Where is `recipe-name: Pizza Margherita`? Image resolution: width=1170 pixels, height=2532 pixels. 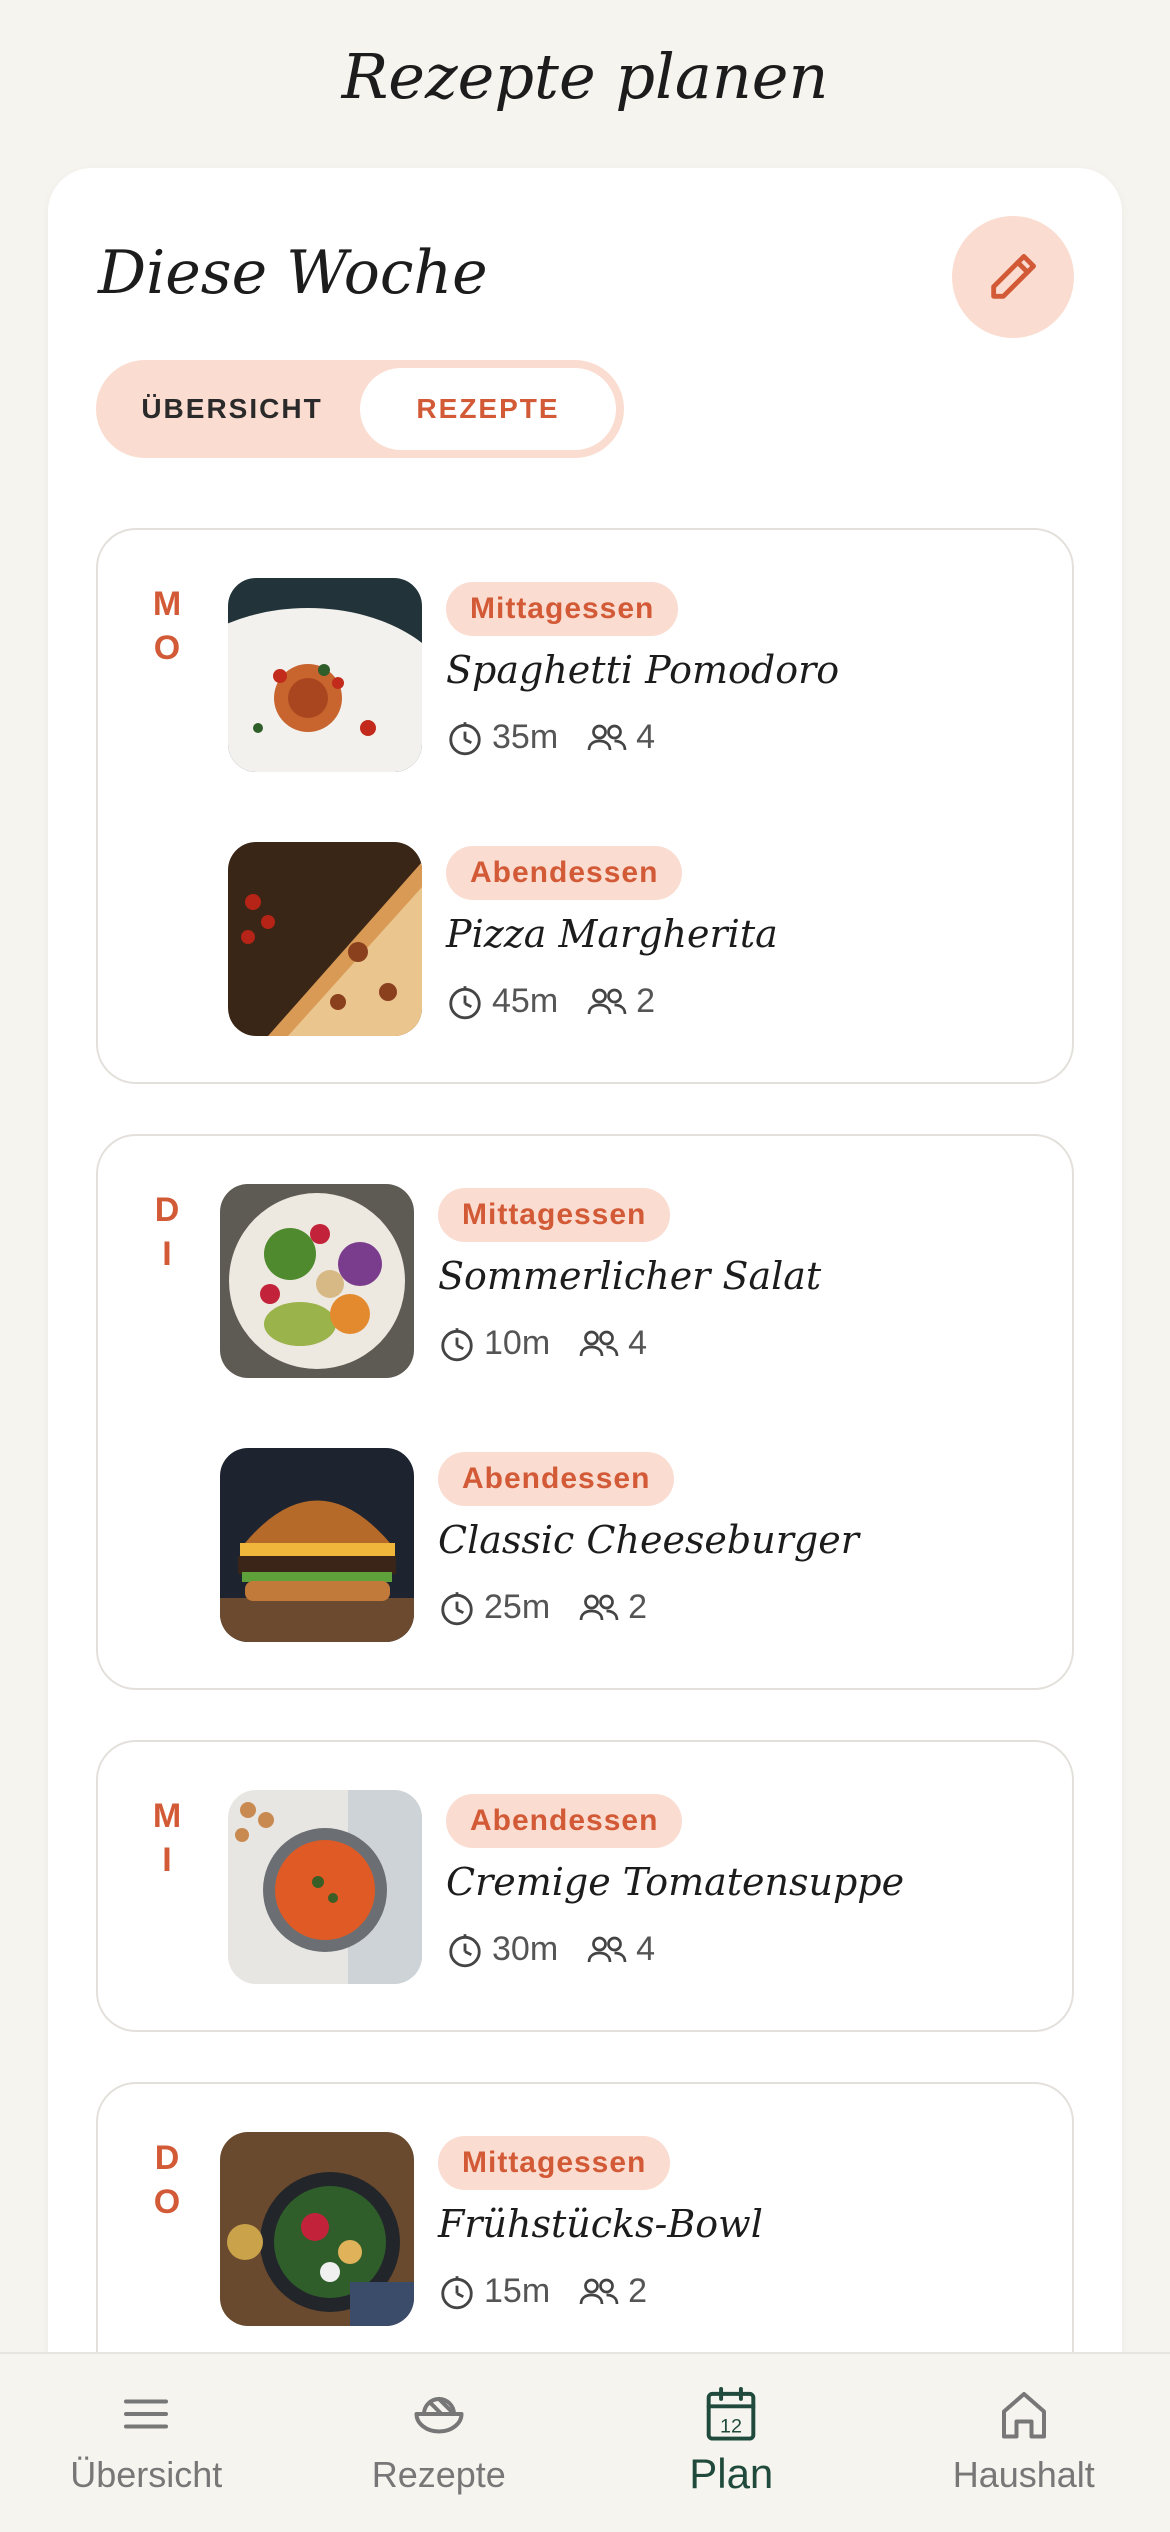 recipe-name: Pizza Margherita is located at coordinates (612, 934).